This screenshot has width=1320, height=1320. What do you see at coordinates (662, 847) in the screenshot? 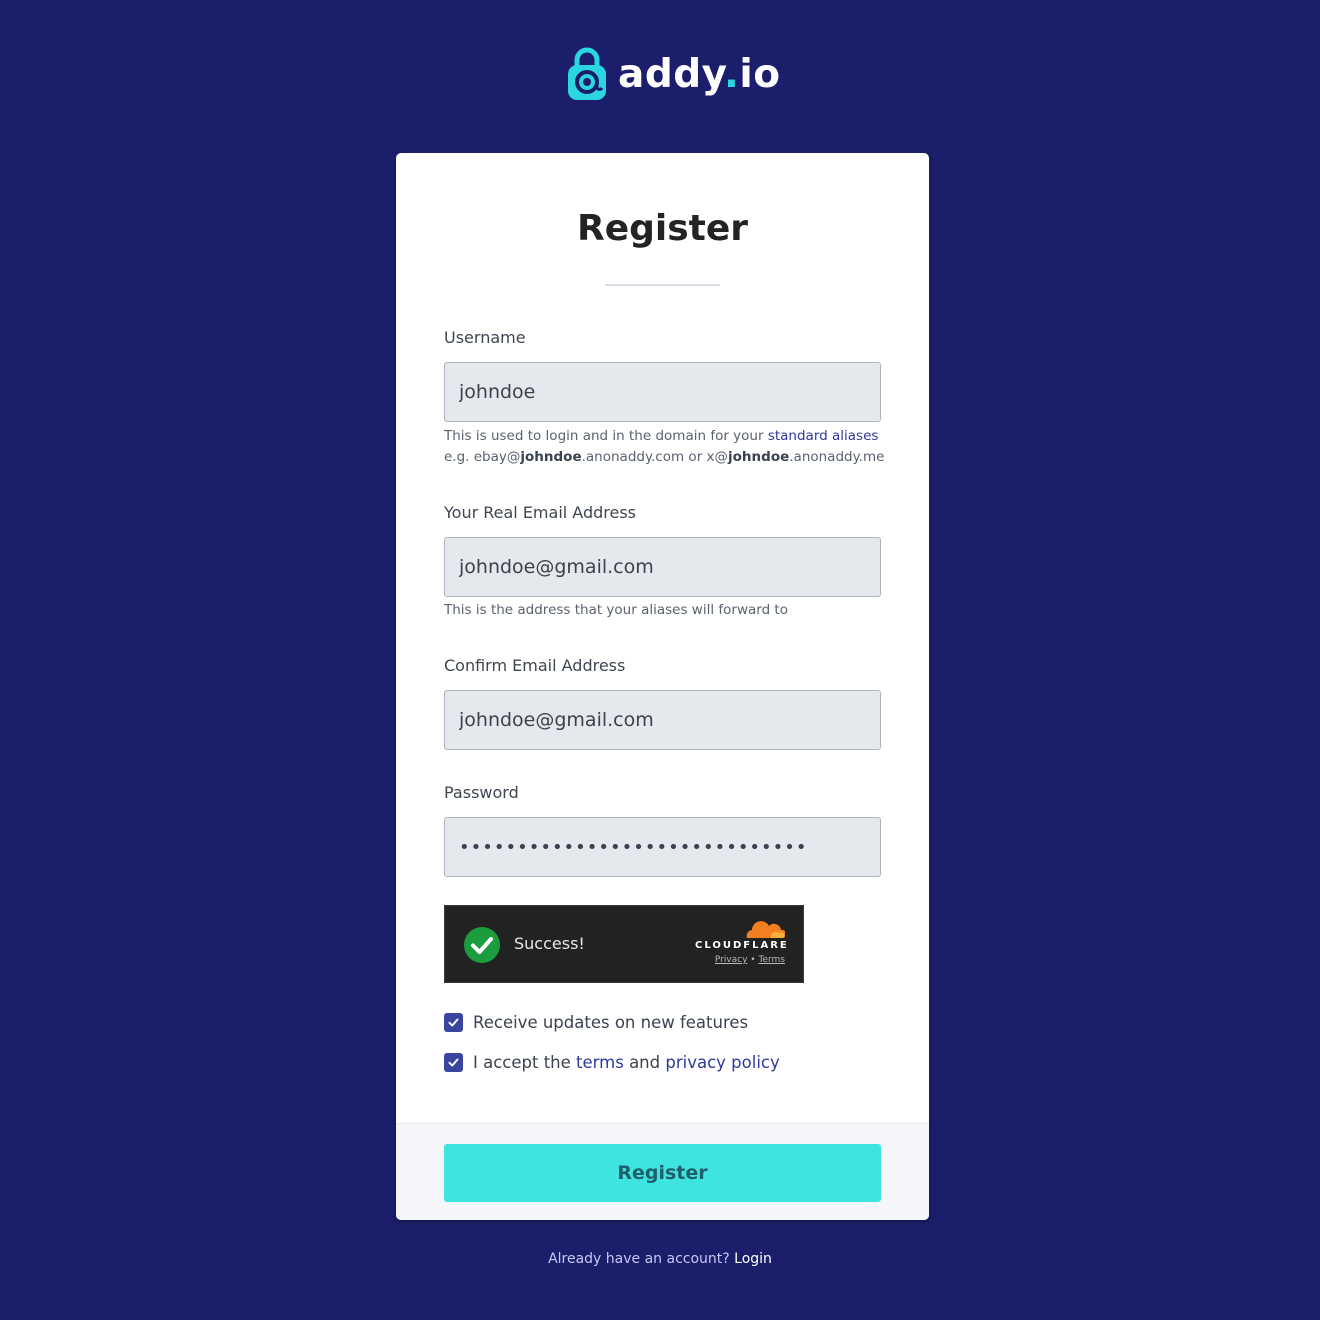
I see `password-input` at bounding box center [662, 847].